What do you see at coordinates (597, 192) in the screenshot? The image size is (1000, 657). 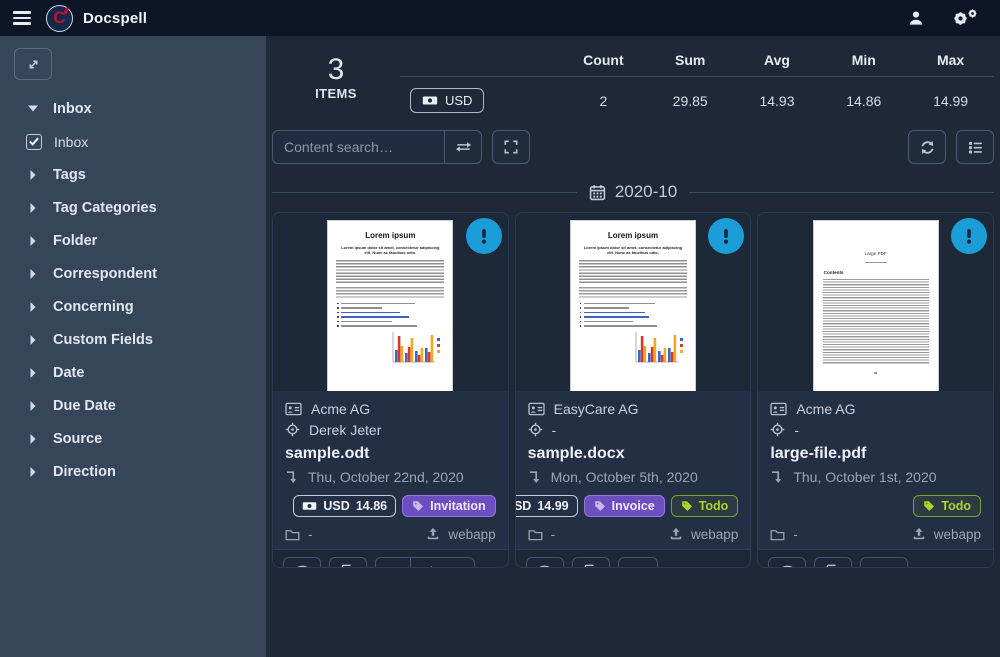 I see `calendar-icon` at bounding box center [597, 192].